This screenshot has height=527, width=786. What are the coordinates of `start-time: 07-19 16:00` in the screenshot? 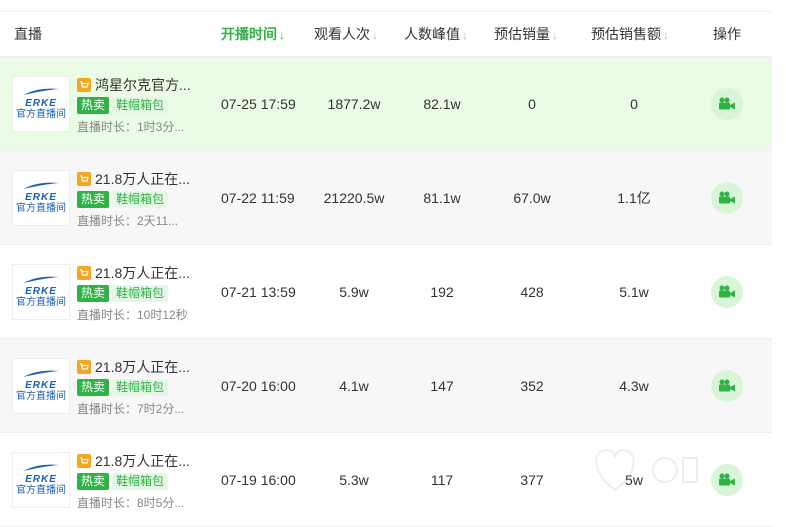 It's located at (258, 479).